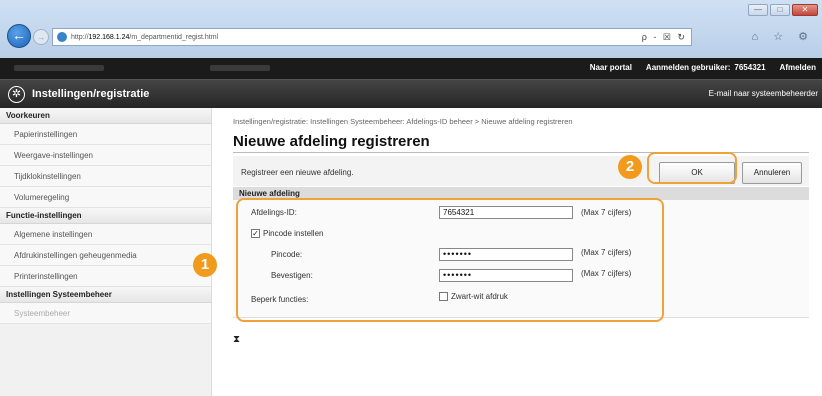 The width and height of the screenshot is (822, 396). I want to click on intro-text: Registreer een nieuwe afdeling., so click(297, 172).